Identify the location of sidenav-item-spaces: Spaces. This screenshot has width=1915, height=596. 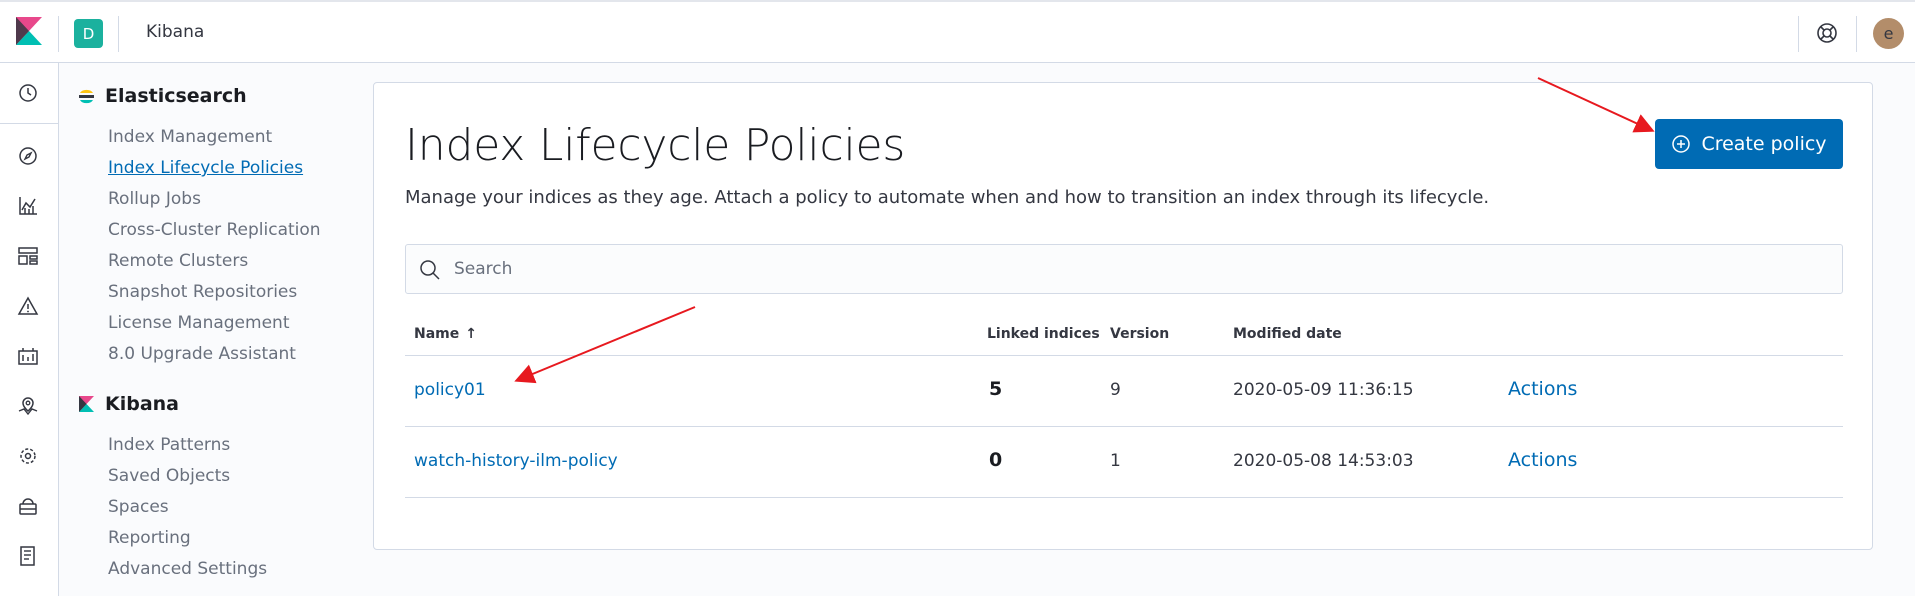
(138, 507).